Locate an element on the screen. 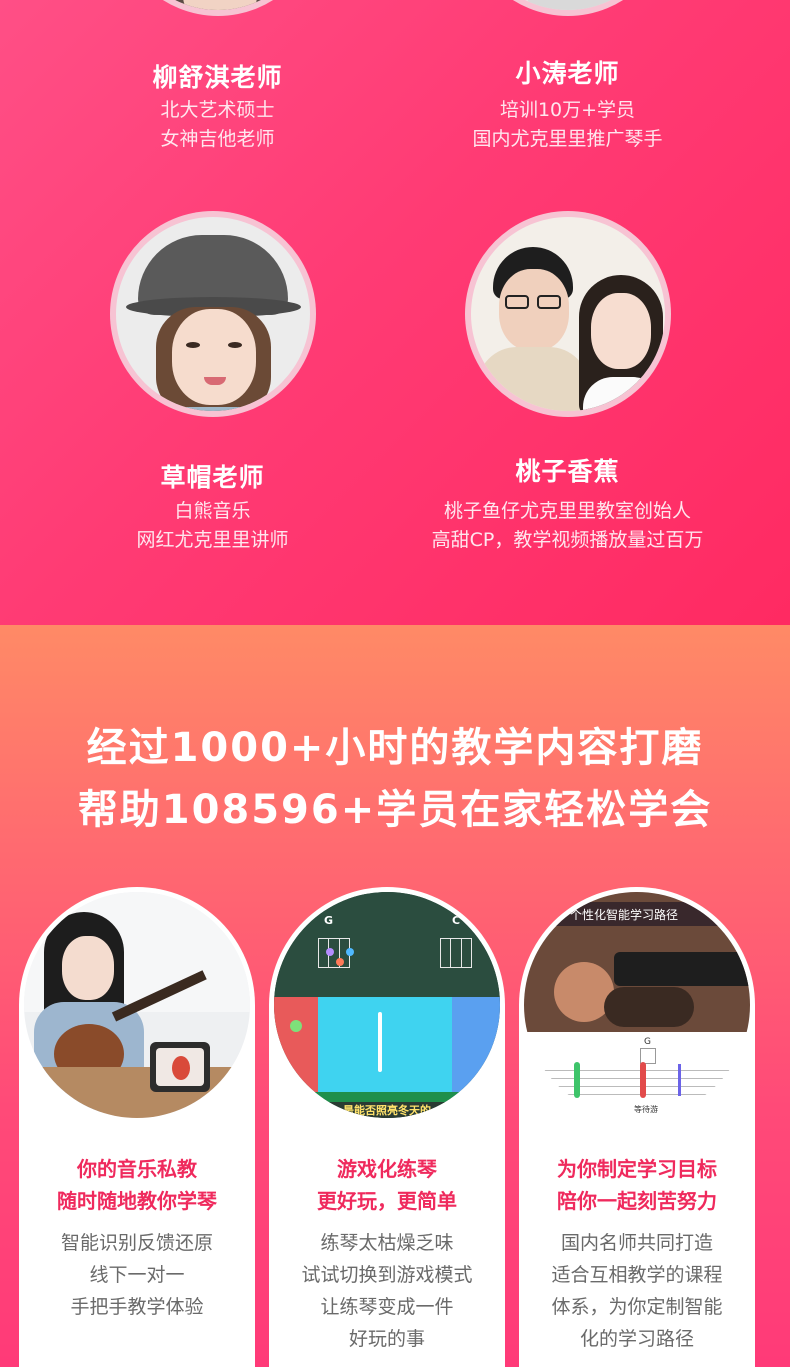 Image resolution: width=790 pixels, height=1367 pixels. screen-banner: 个性化智能学习路径 is located at coordinates (624, 915).